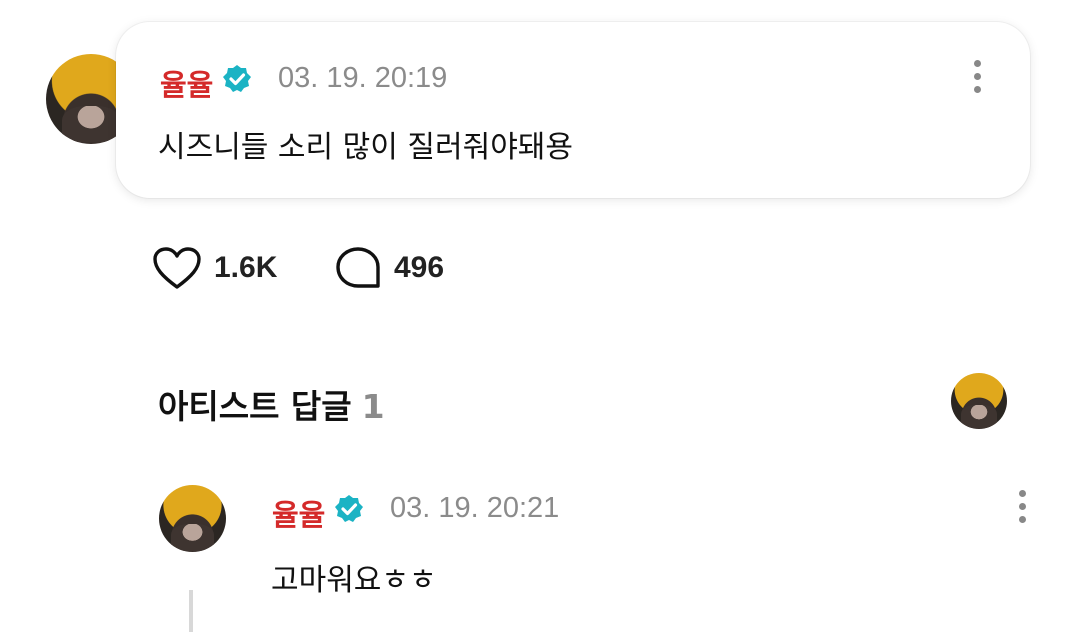 The image size is (1080, 632). Describe the element at coordinates (246, 267) in the screenshot. I see `like-count: 1.6K` at that location.